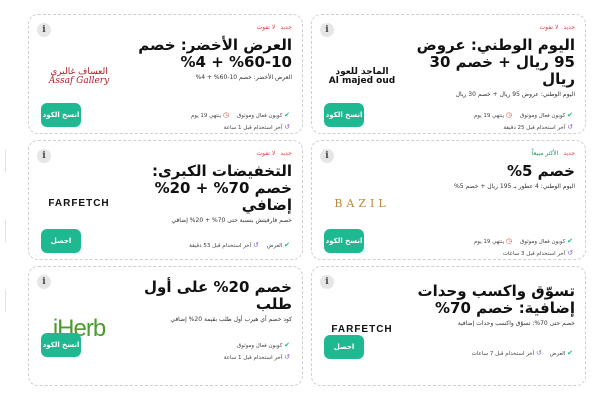 The image size is (600, 400). Describe the element at coordinates (5, 200) in the screenshot. I see `left-edge` at that location.